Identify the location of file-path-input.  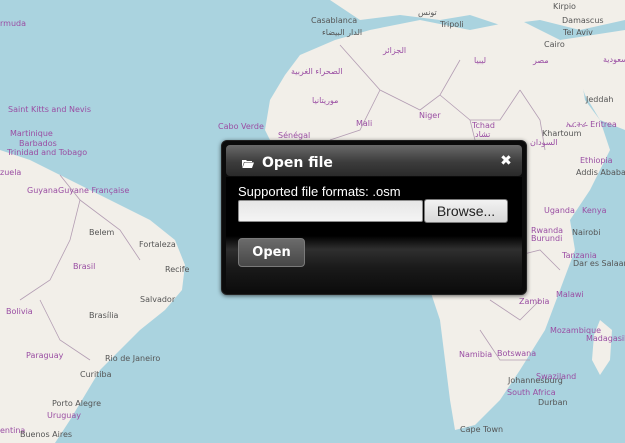
(330, 211).